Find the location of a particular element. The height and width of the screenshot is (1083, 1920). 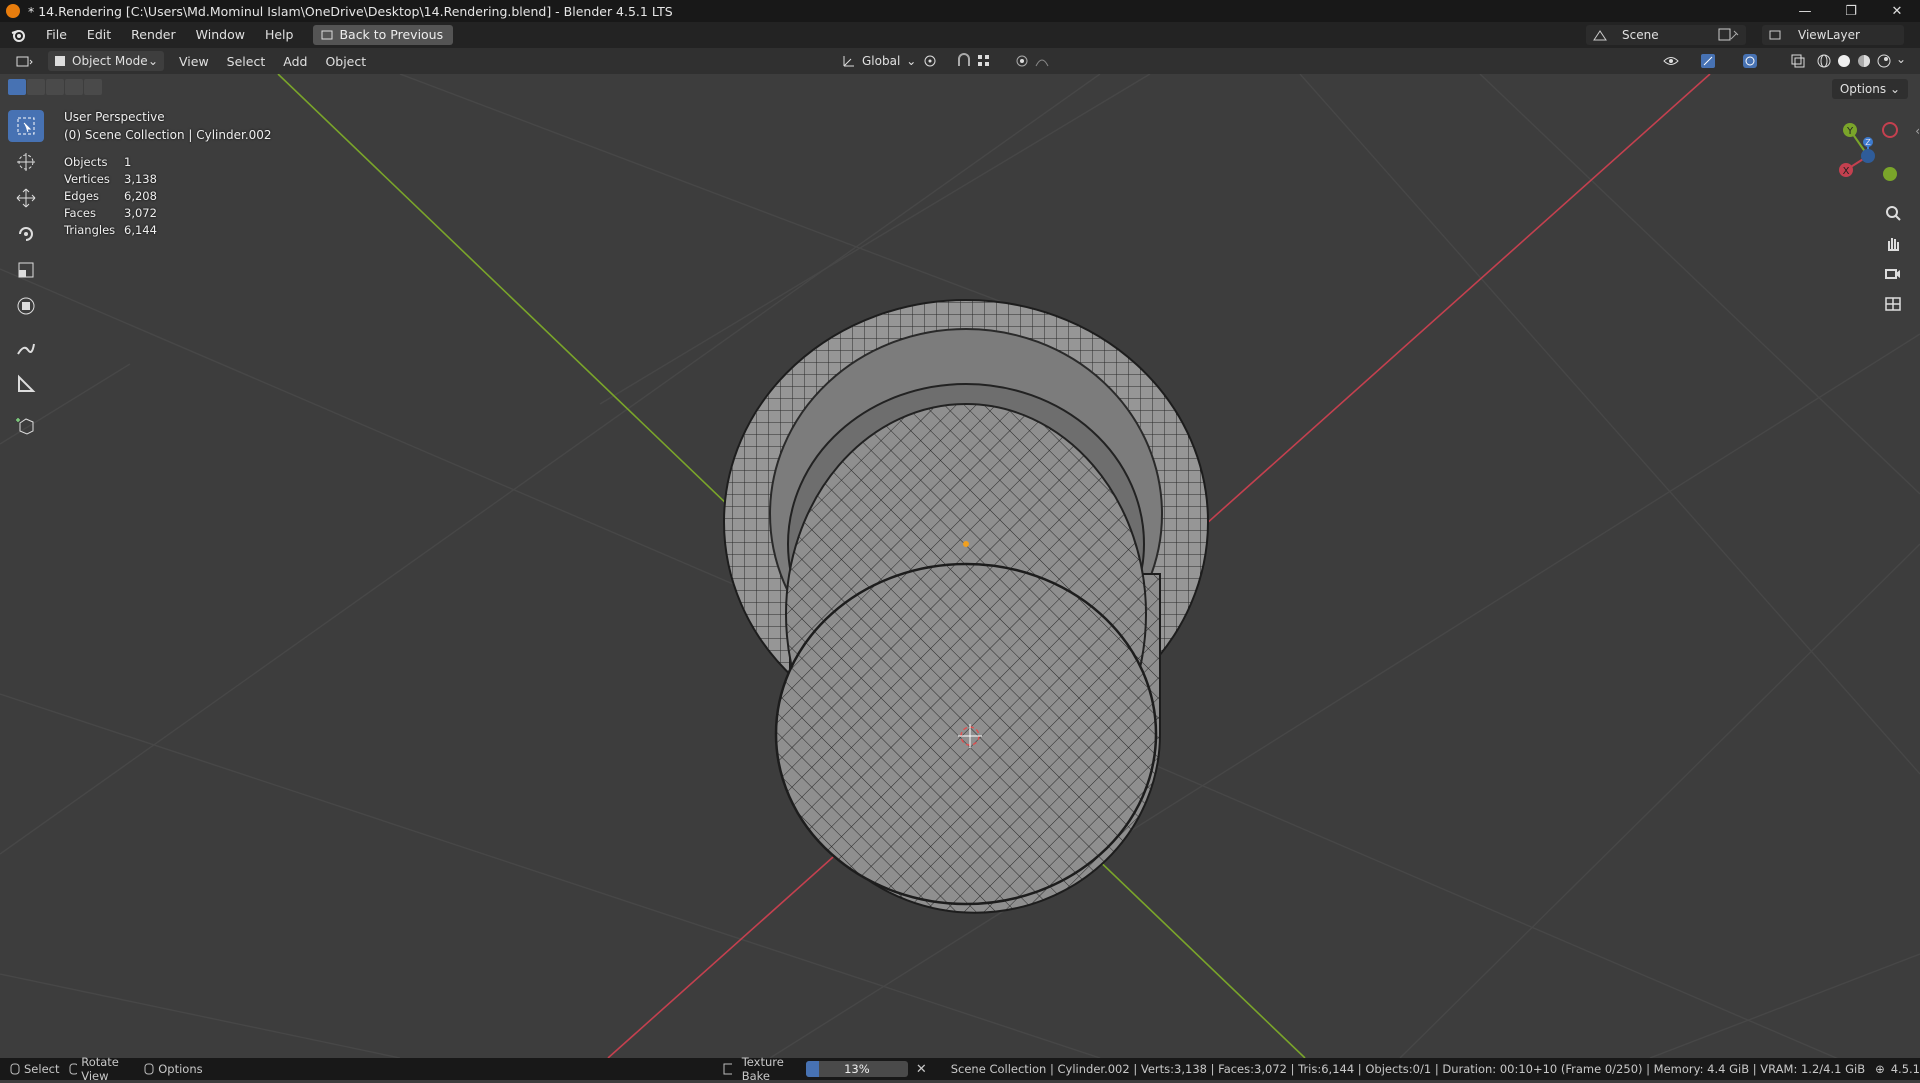

orientation-label: Global is located at coordinates (881, 61).